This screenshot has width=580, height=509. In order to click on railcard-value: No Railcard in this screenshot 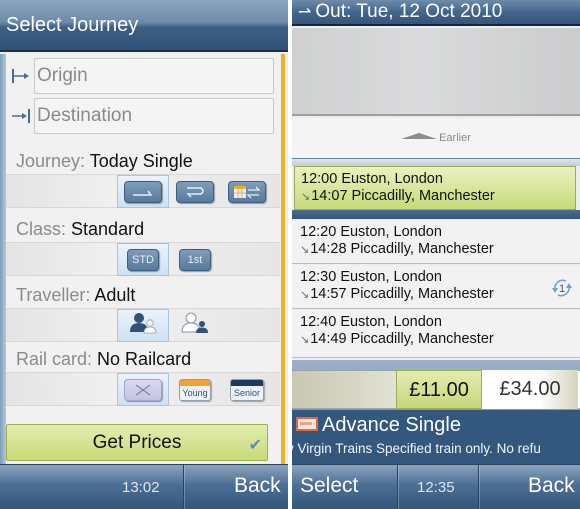, I will do `click(144, 359)`.